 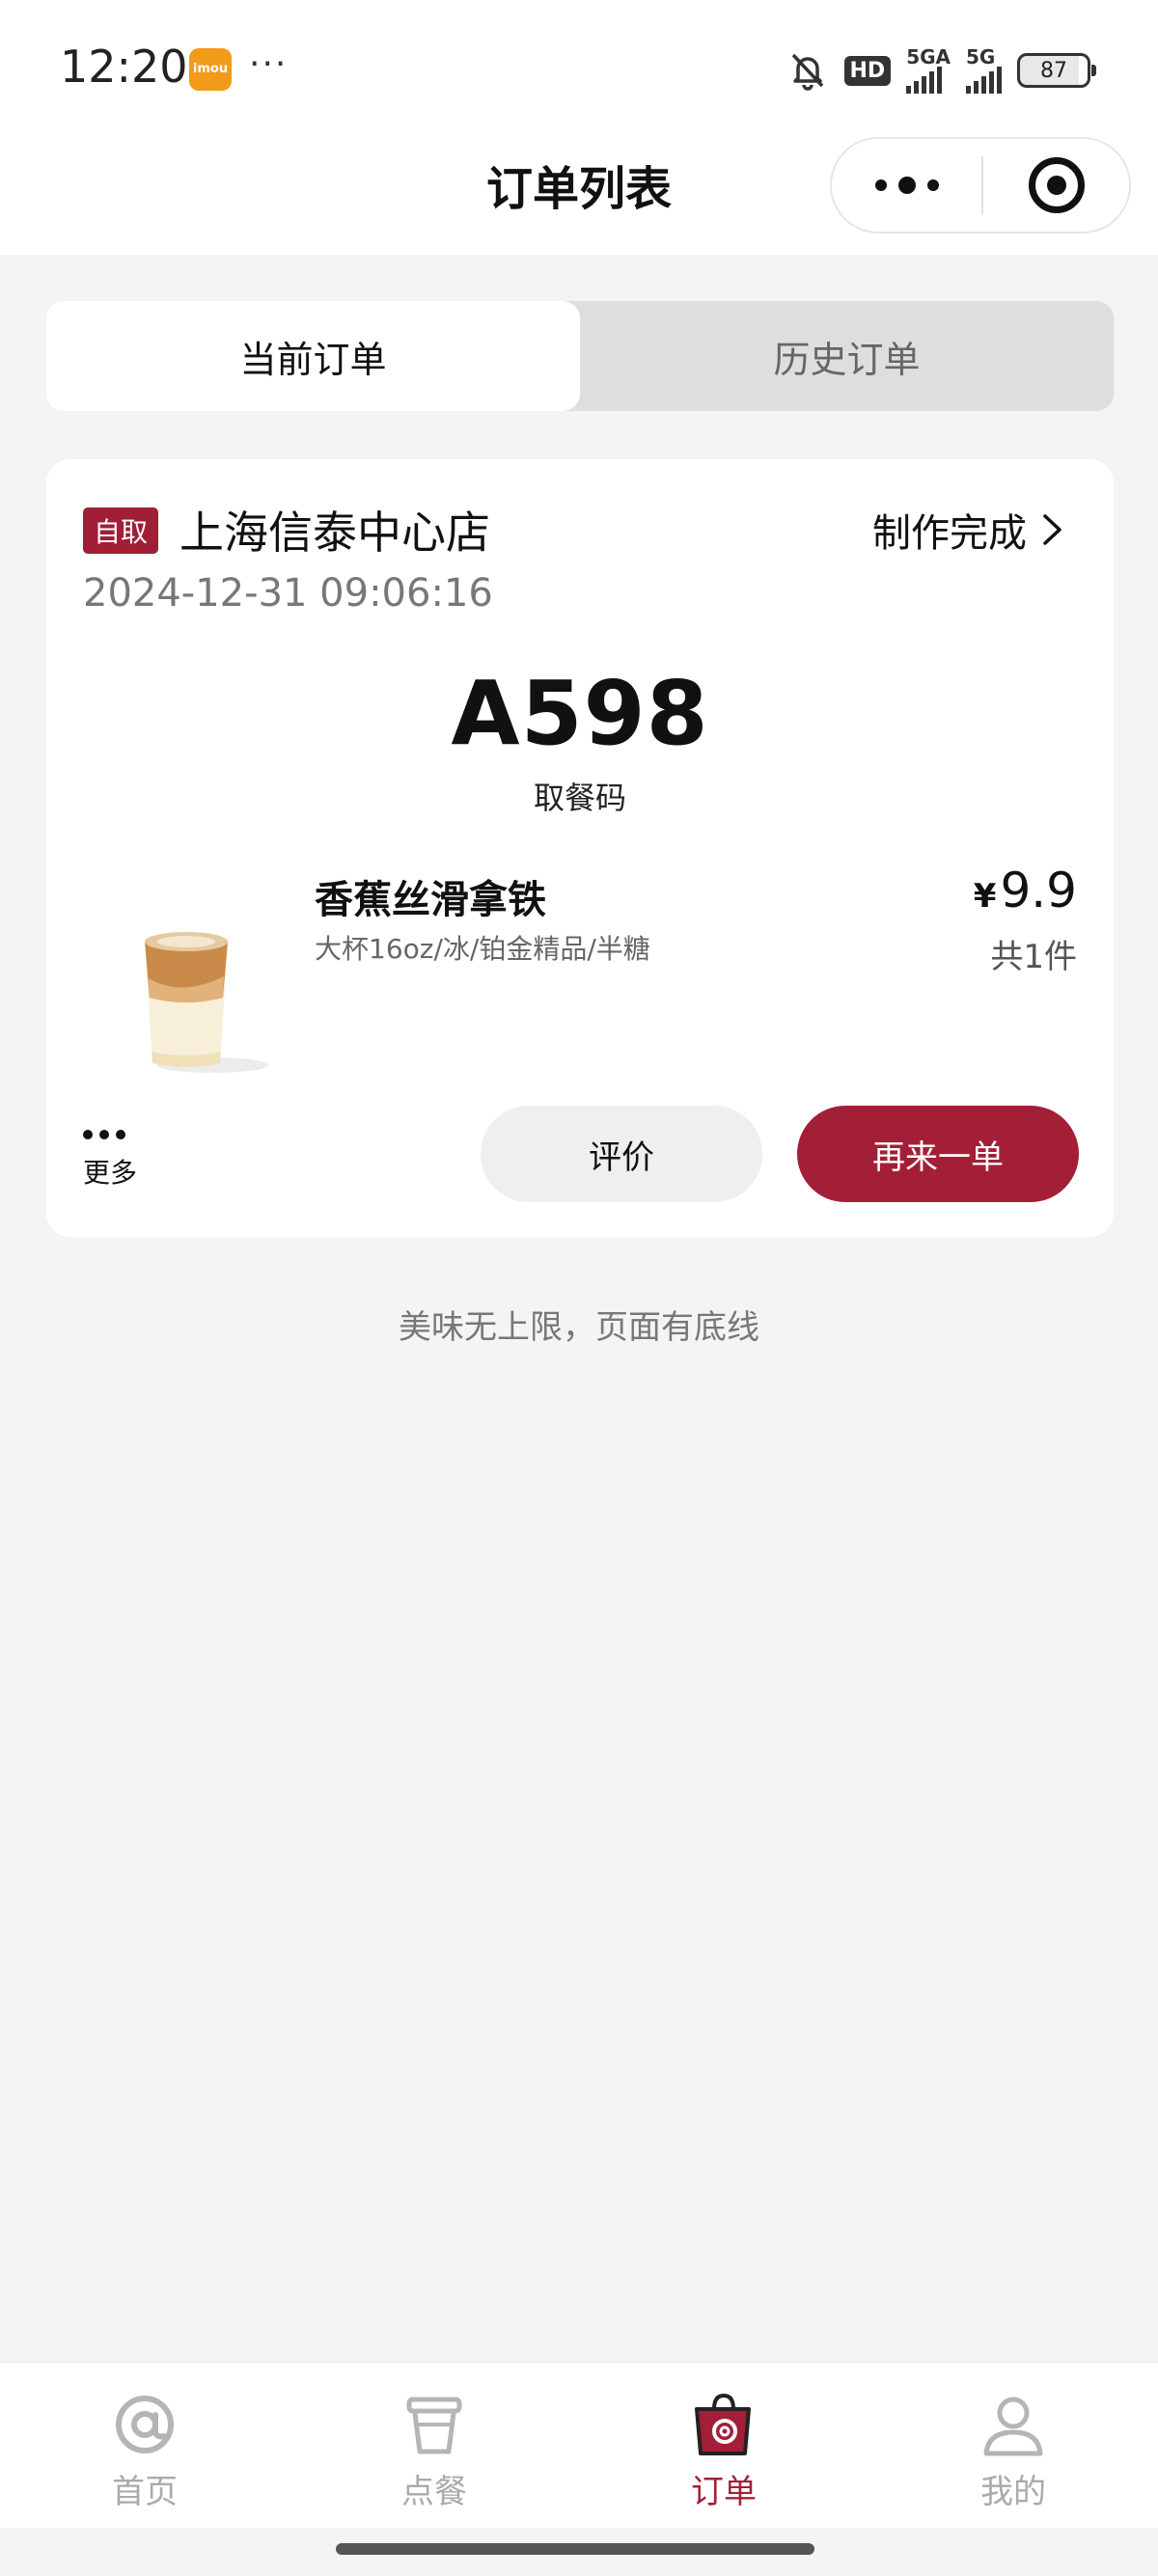 What do you see at coordinates (430, 900) in the screenshot?
I see `product-name: 香蕉丝滑拿铁` at bounding box center [430, 900].